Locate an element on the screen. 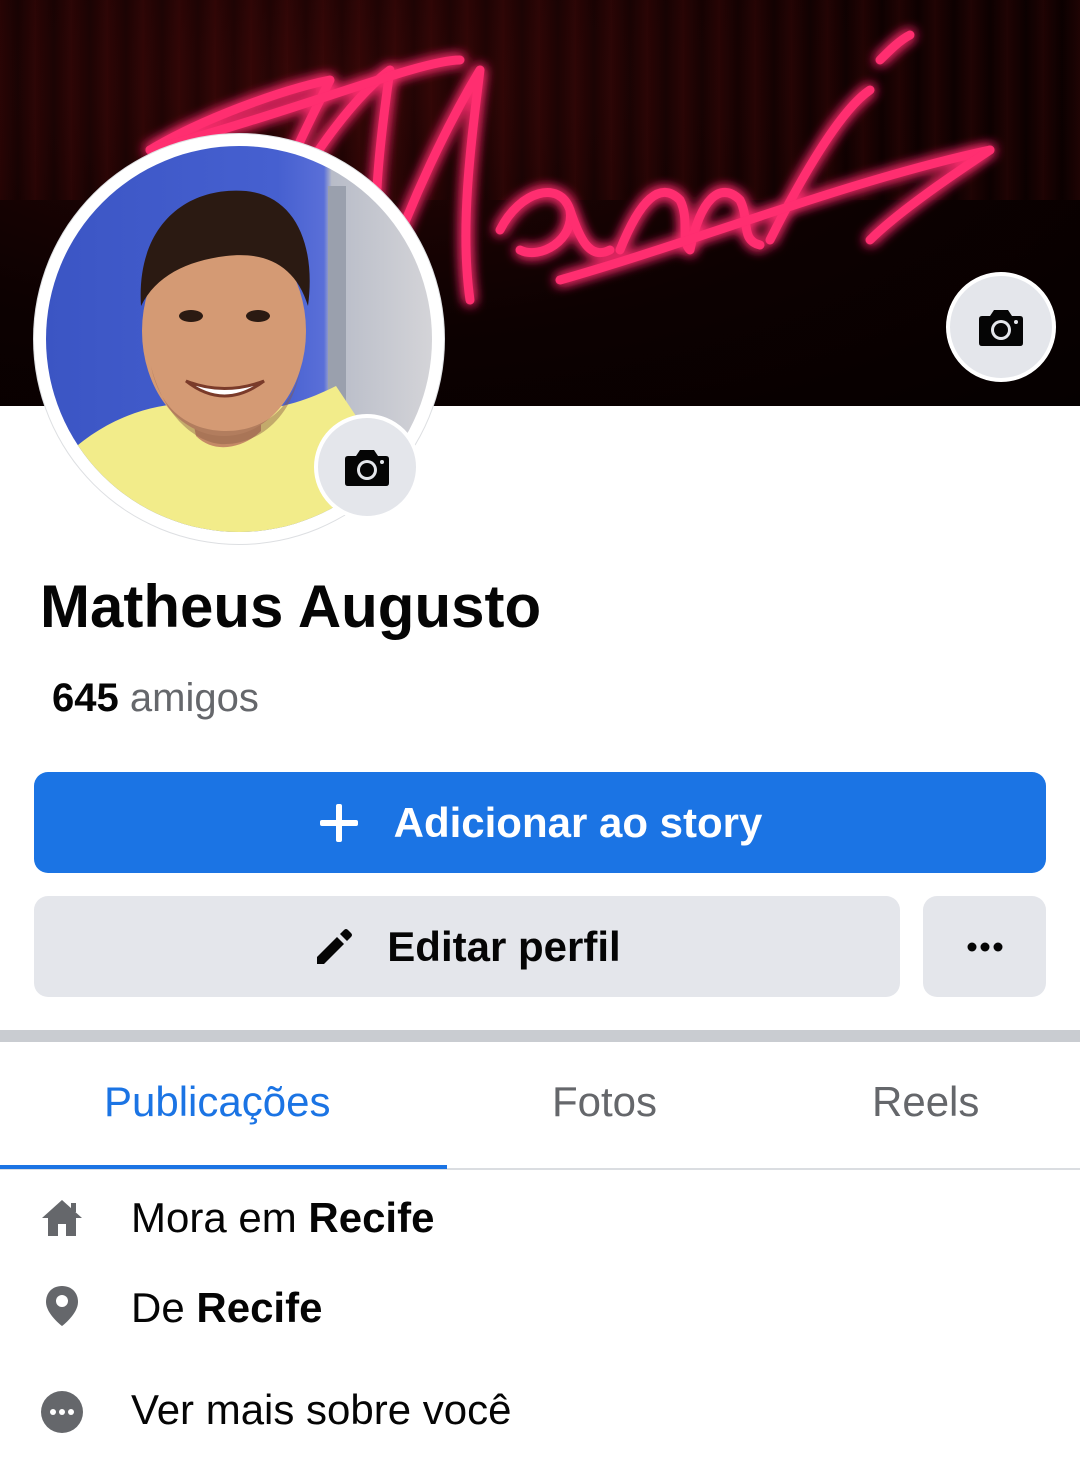 Image resolution: width=1080 pixels, height=1467 pixels. location-pin-icon is located at coordinates (62, 1306).